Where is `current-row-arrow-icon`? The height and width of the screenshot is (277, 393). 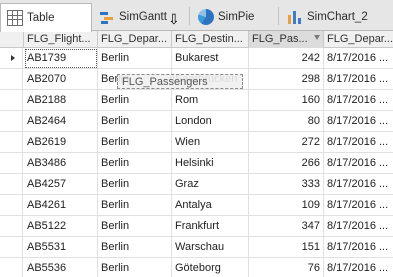 current-row-arrow-icon is located at coordinates (13, 58).